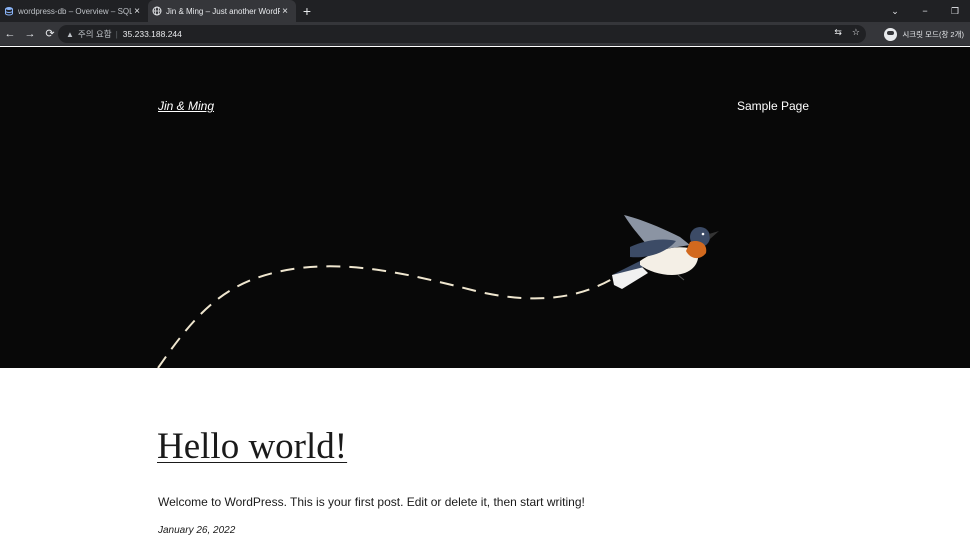 Image resolution: width=970 pixels, height=536 pixels. What do you see at coordinates (933, 34) in the screenshot?
I see `profile-label: 시크릿 모드(창 2개)` at bounding box center [933, 34].